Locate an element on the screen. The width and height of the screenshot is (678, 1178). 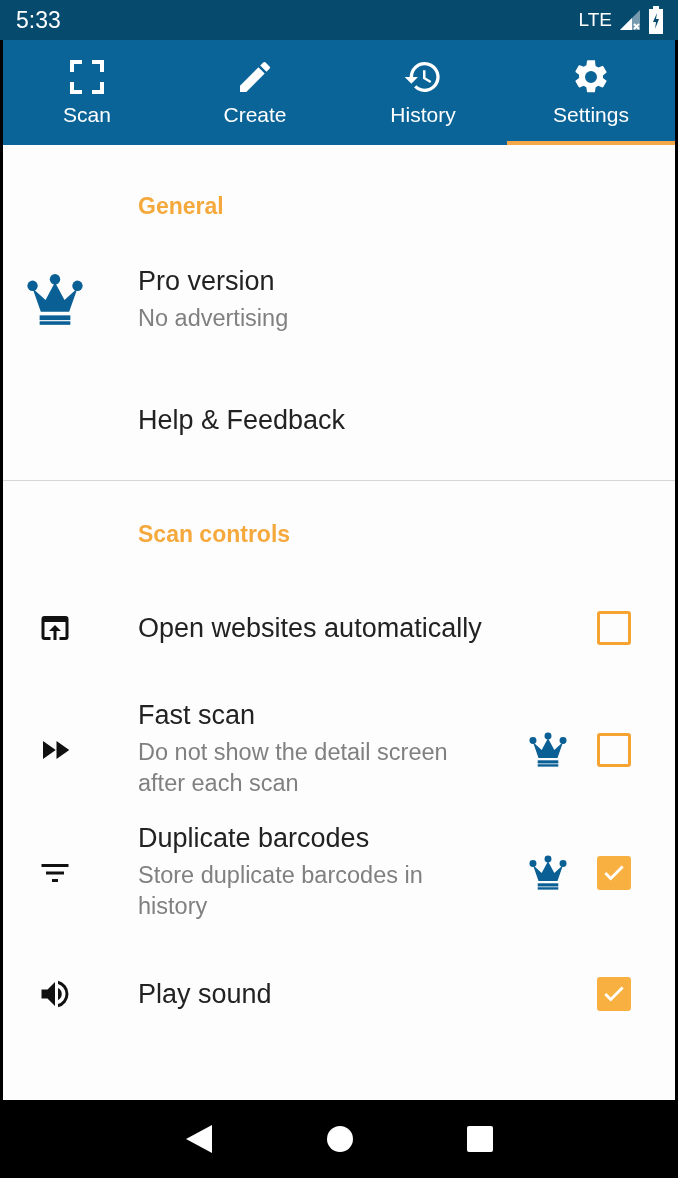
recents-icon is located at coordinates (480, 1139).